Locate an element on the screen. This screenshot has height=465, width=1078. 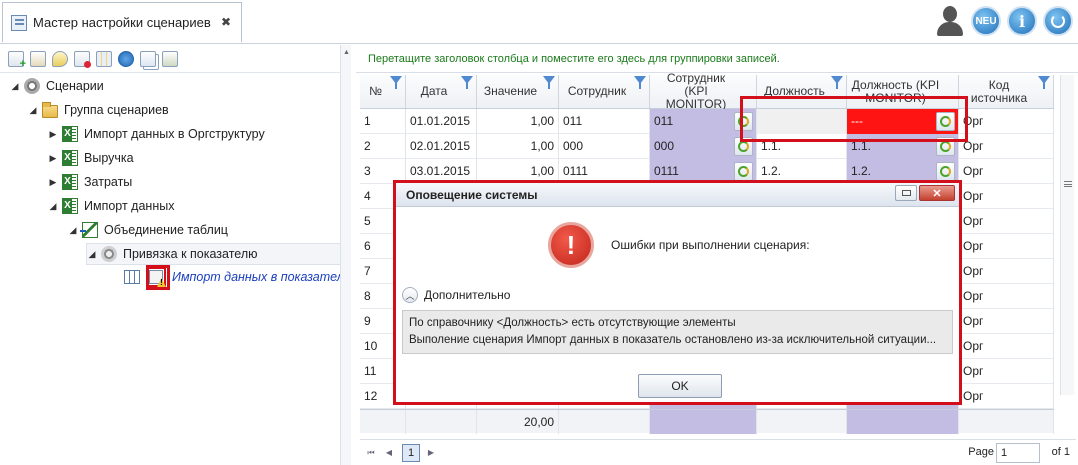
cell-text: 0111 is located at coordinates (666, 171).